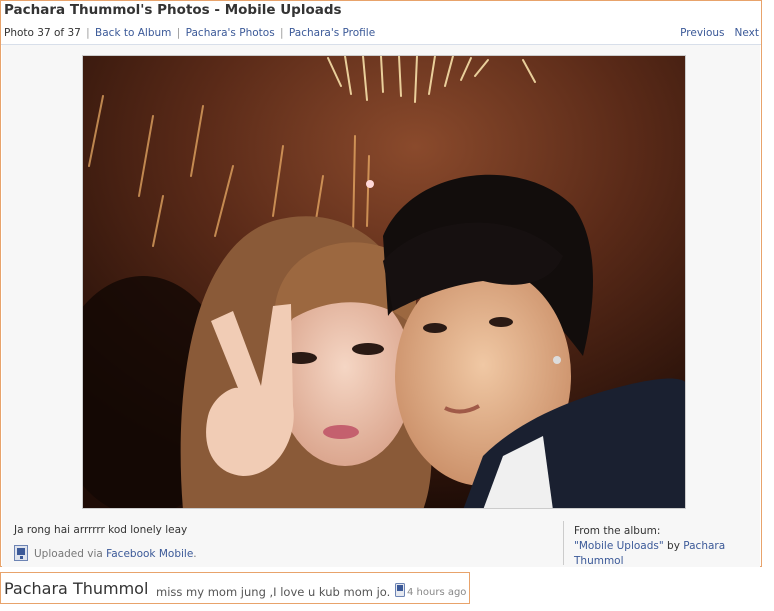 The width and height of the screenshot is (774, 611). I want to click on status-message: miss my mom jung ,I love u kub mom jo., so click(273, 592).